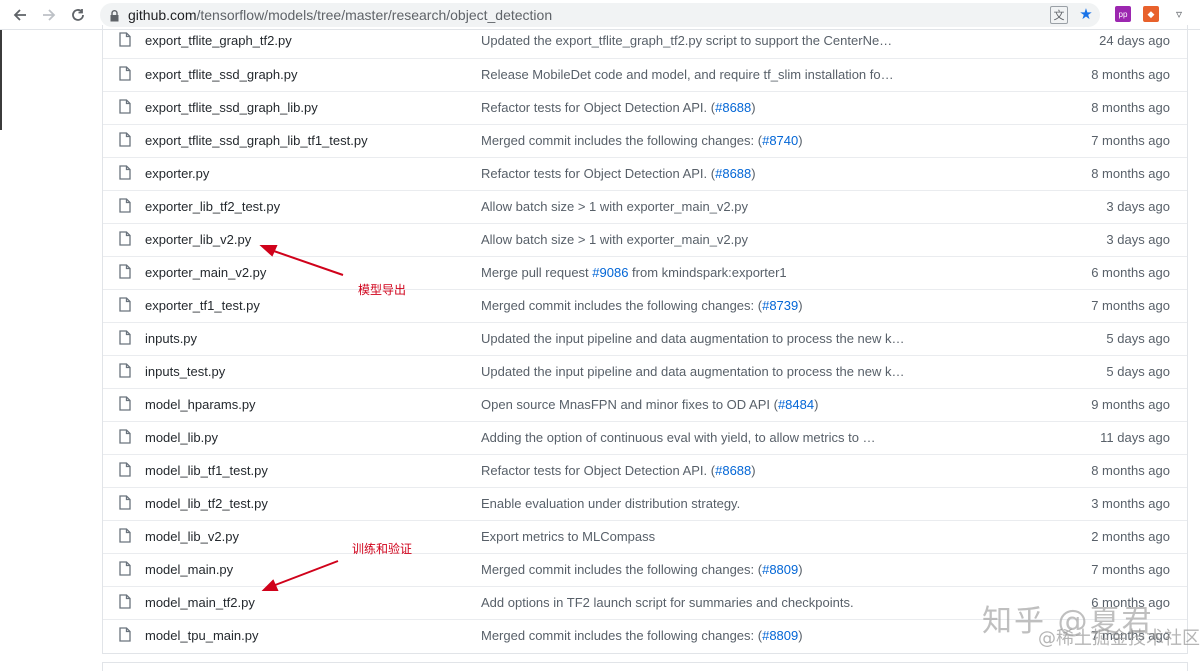 This screenshot has width=1200, height=671. I want to click on export-arrow, so click(301, 260).